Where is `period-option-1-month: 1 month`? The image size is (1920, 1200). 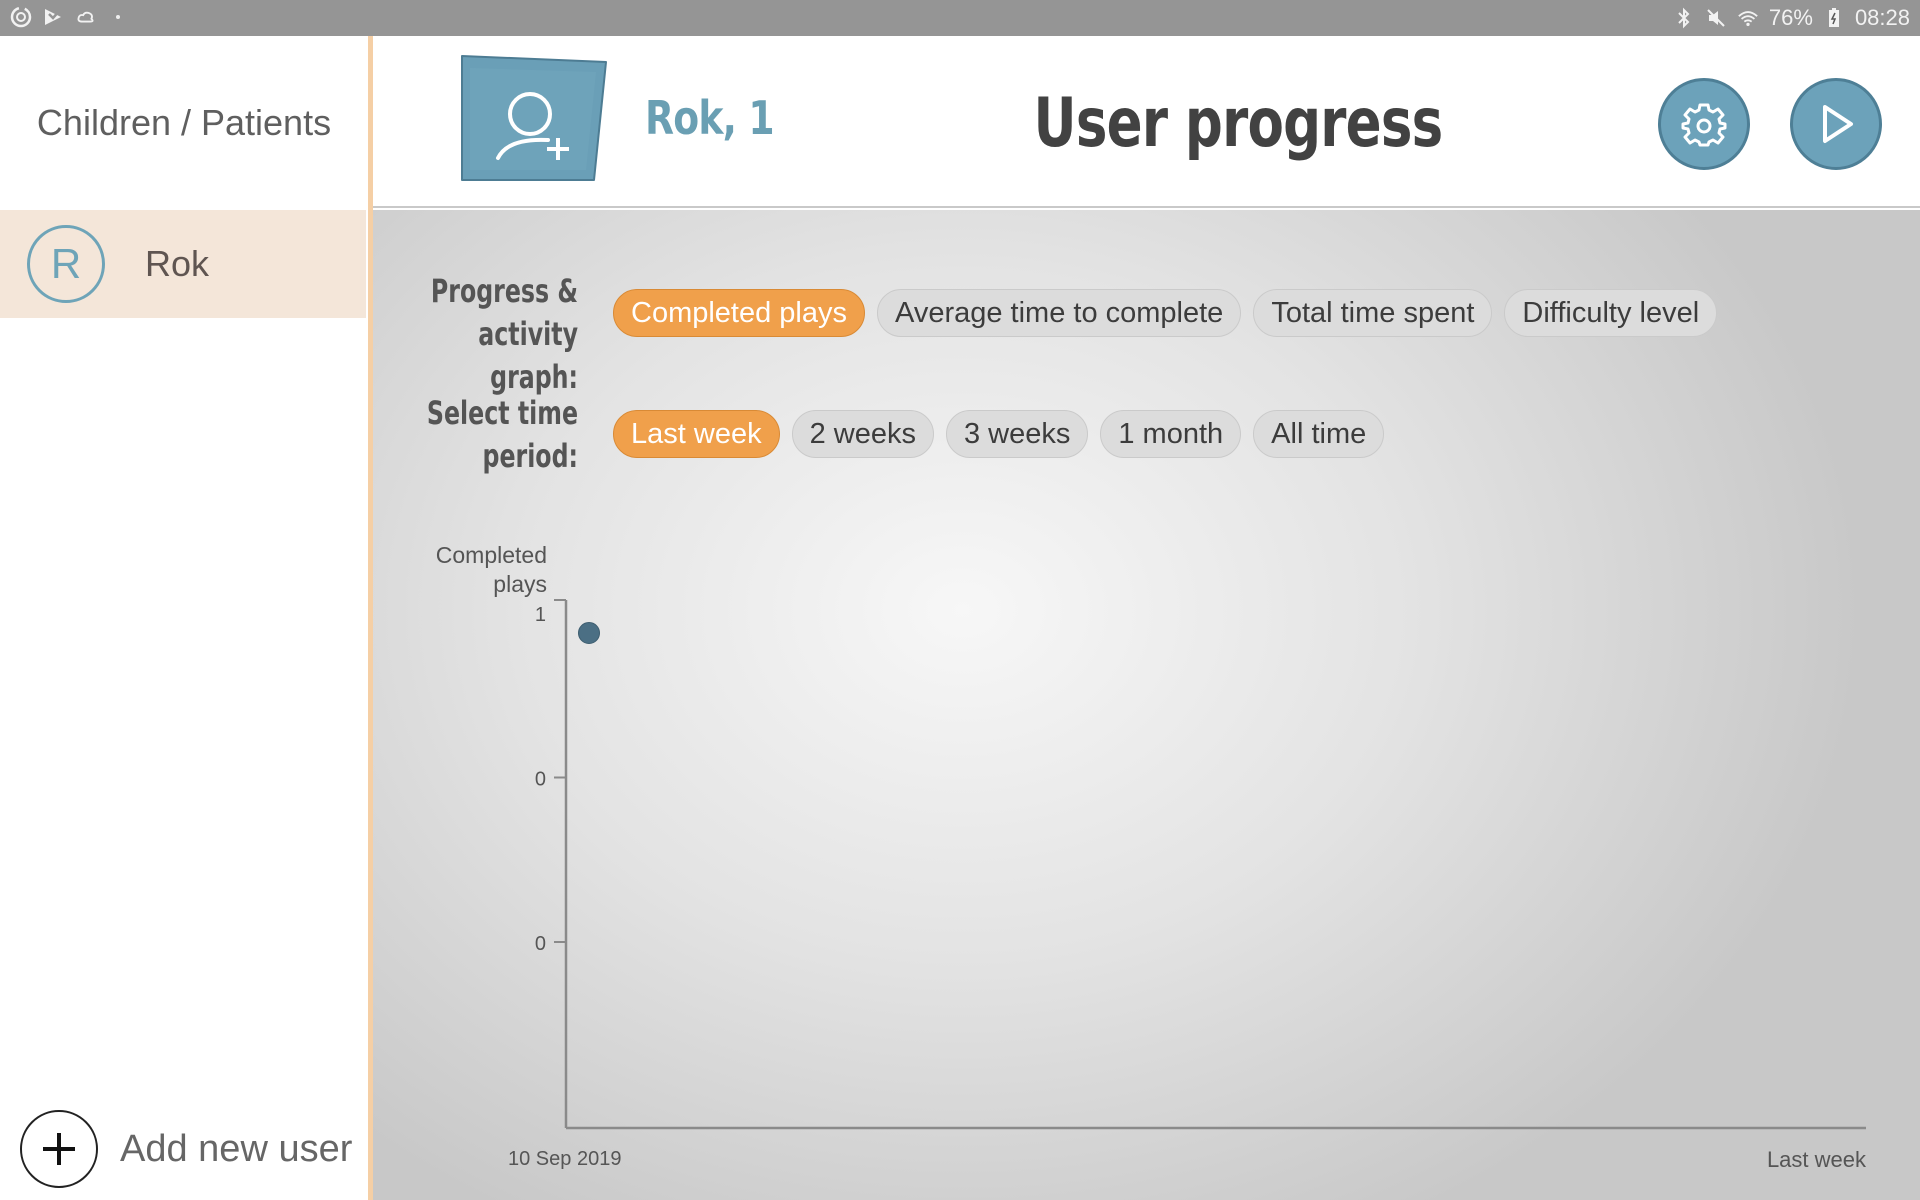 period-option-1-month: 1 month is located at coordinates (1171, 434).